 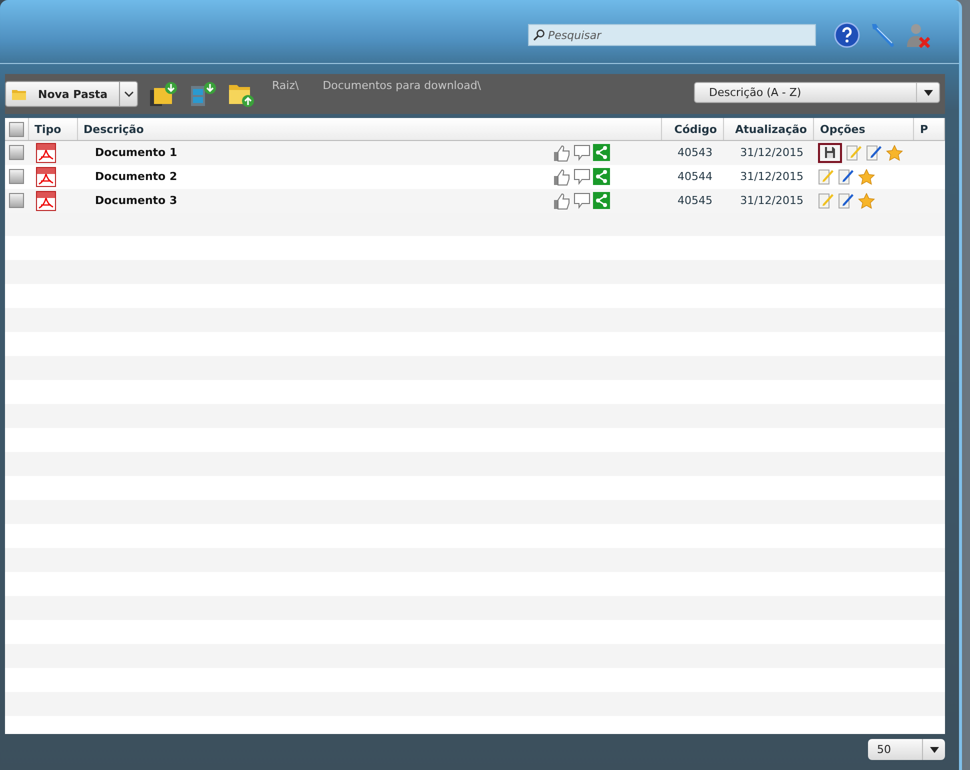 I want to click on document-name: Documento 1, so click(x=136, y=153).